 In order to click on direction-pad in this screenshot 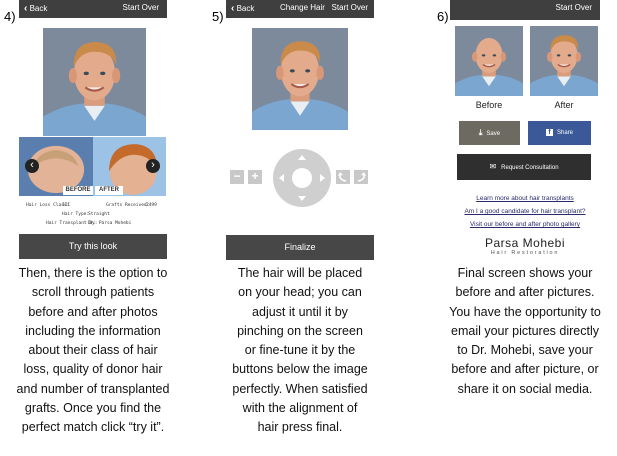, I will do `click(302, 178)`.